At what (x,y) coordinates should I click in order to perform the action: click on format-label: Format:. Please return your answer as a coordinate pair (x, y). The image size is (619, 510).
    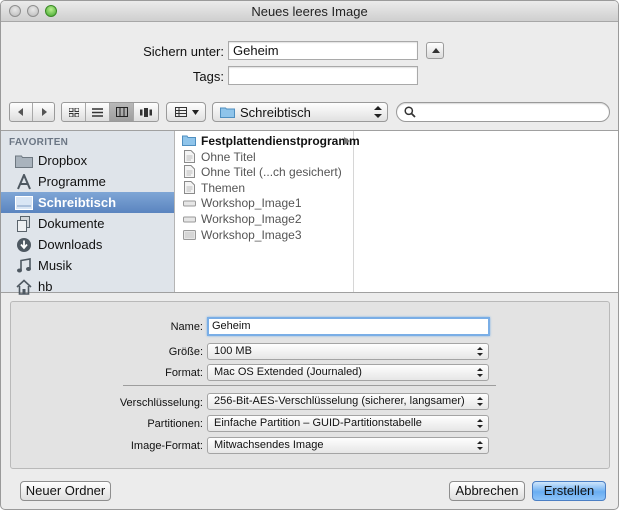
    Looking at the image, I should click on (184, 373).